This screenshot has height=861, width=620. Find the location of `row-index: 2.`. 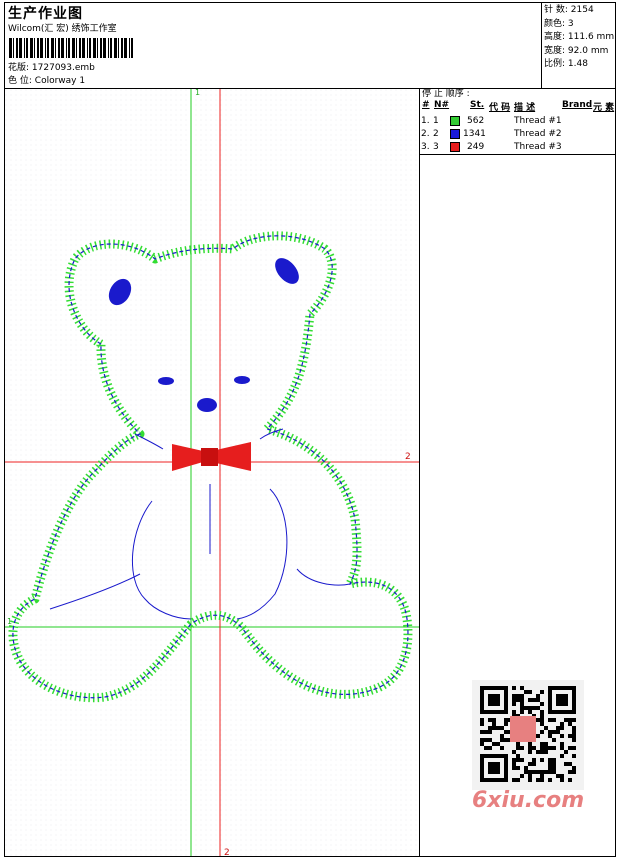

row-index: 2. is located at coordinates (425, 134).